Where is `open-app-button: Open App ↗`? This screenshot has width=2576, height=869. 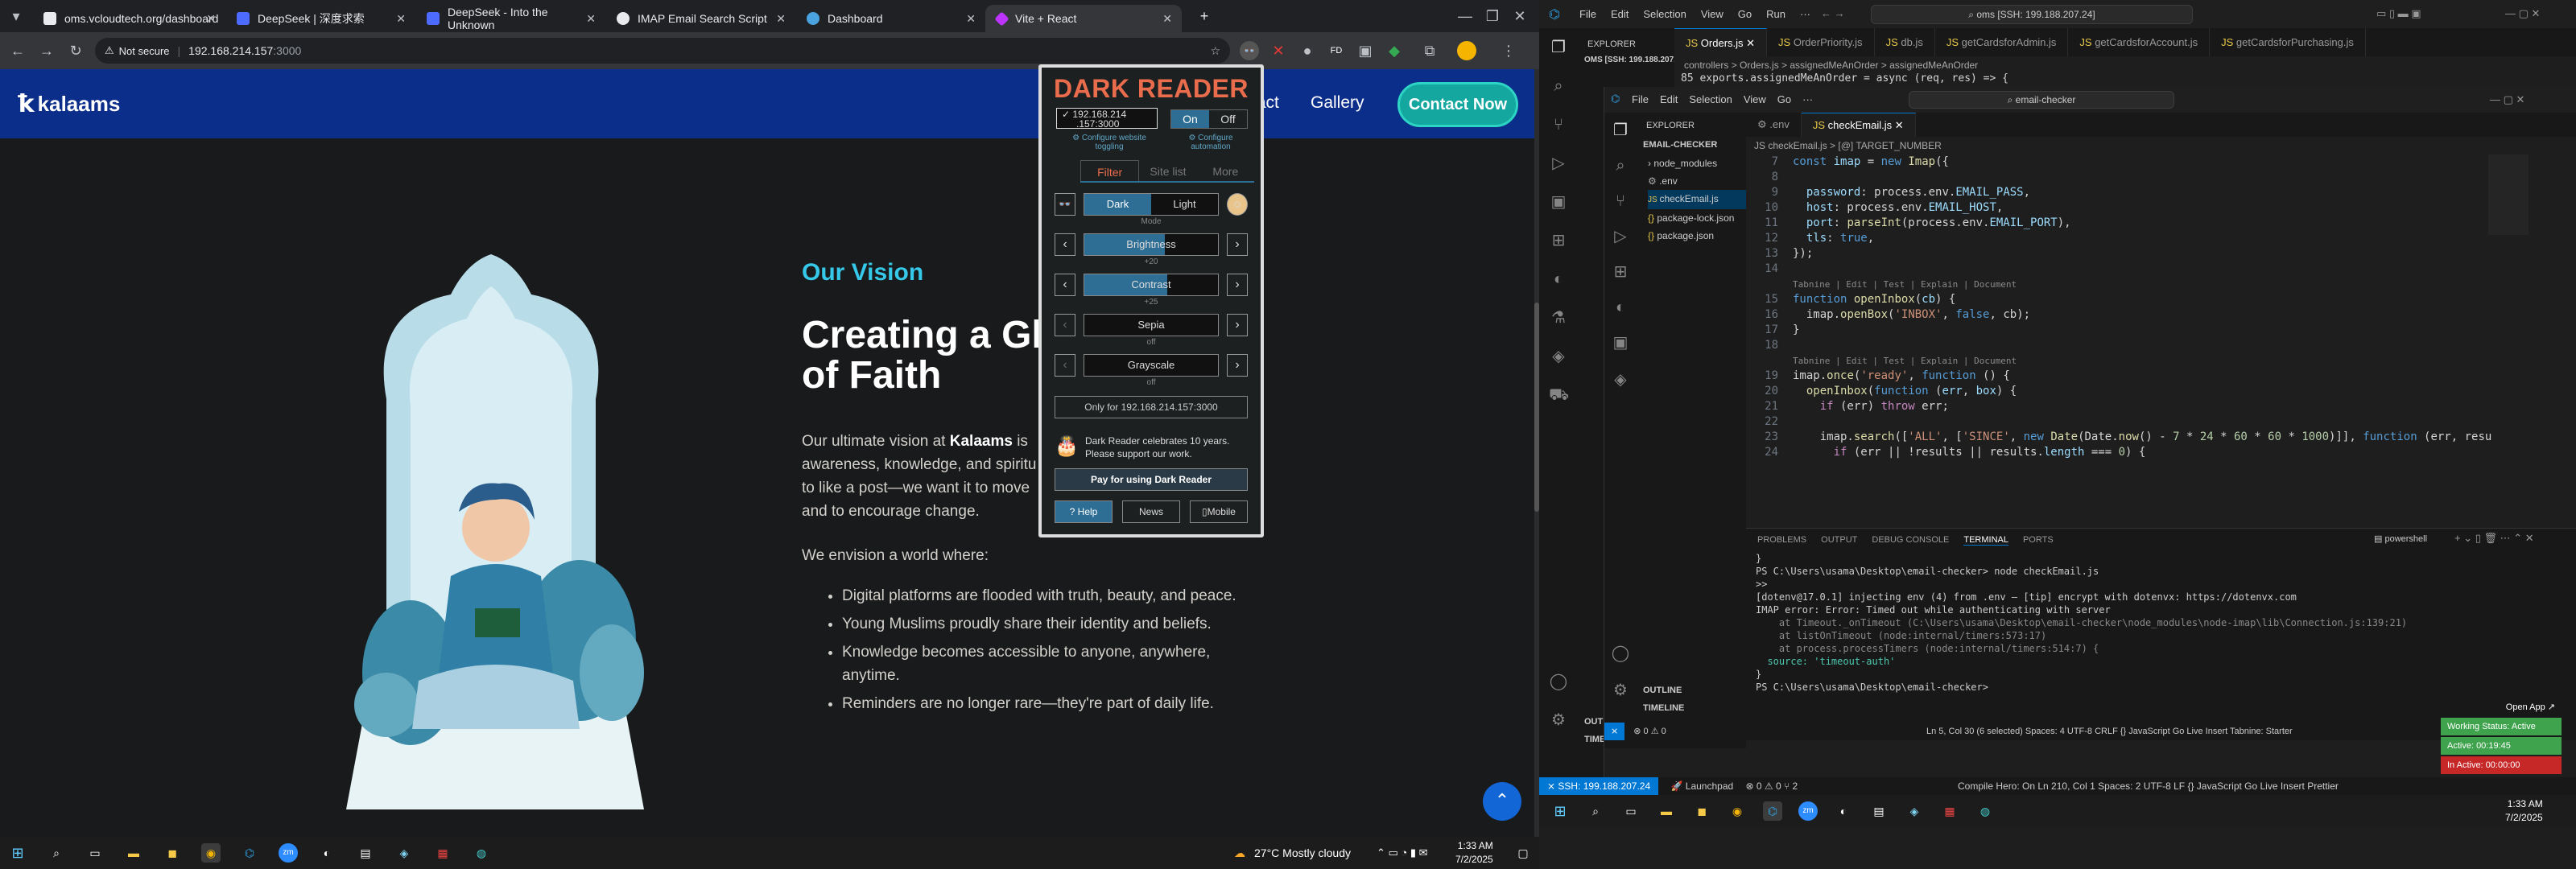
open-app-button: Open App ↗ is located at coordinates (2501, 707).